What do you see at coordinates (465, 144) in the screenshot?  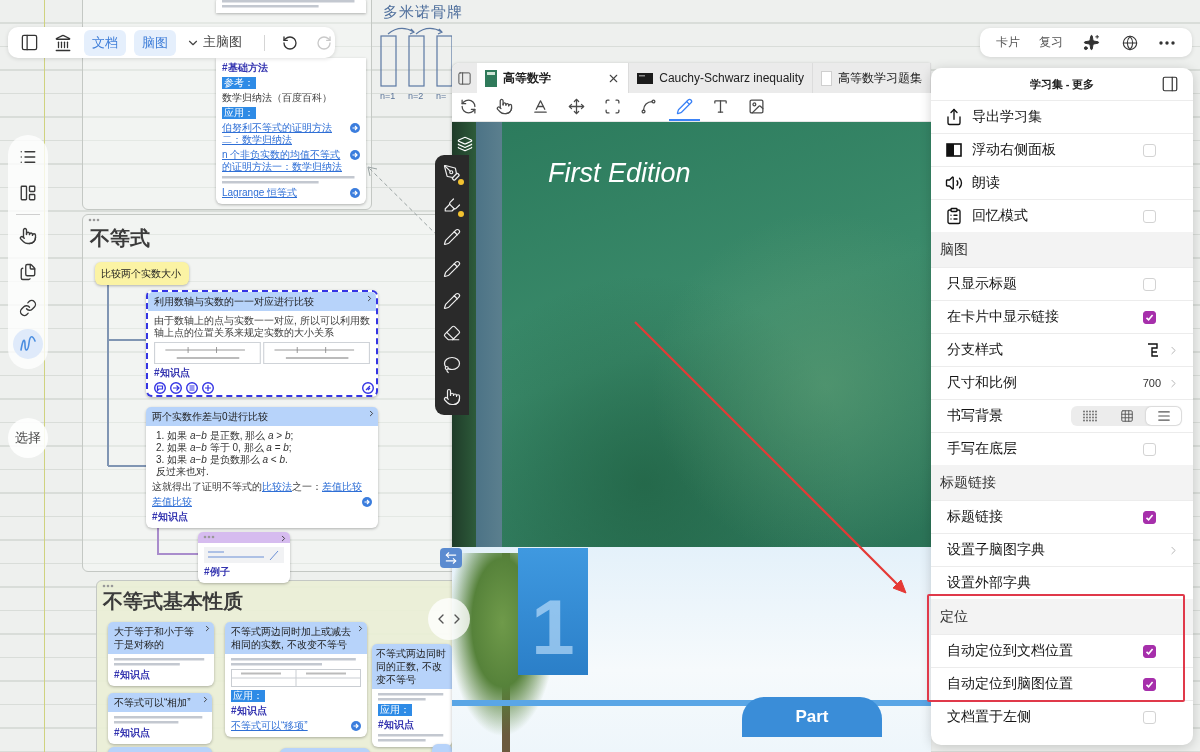 I see `layers-icon` at bounding box center [465, 144].